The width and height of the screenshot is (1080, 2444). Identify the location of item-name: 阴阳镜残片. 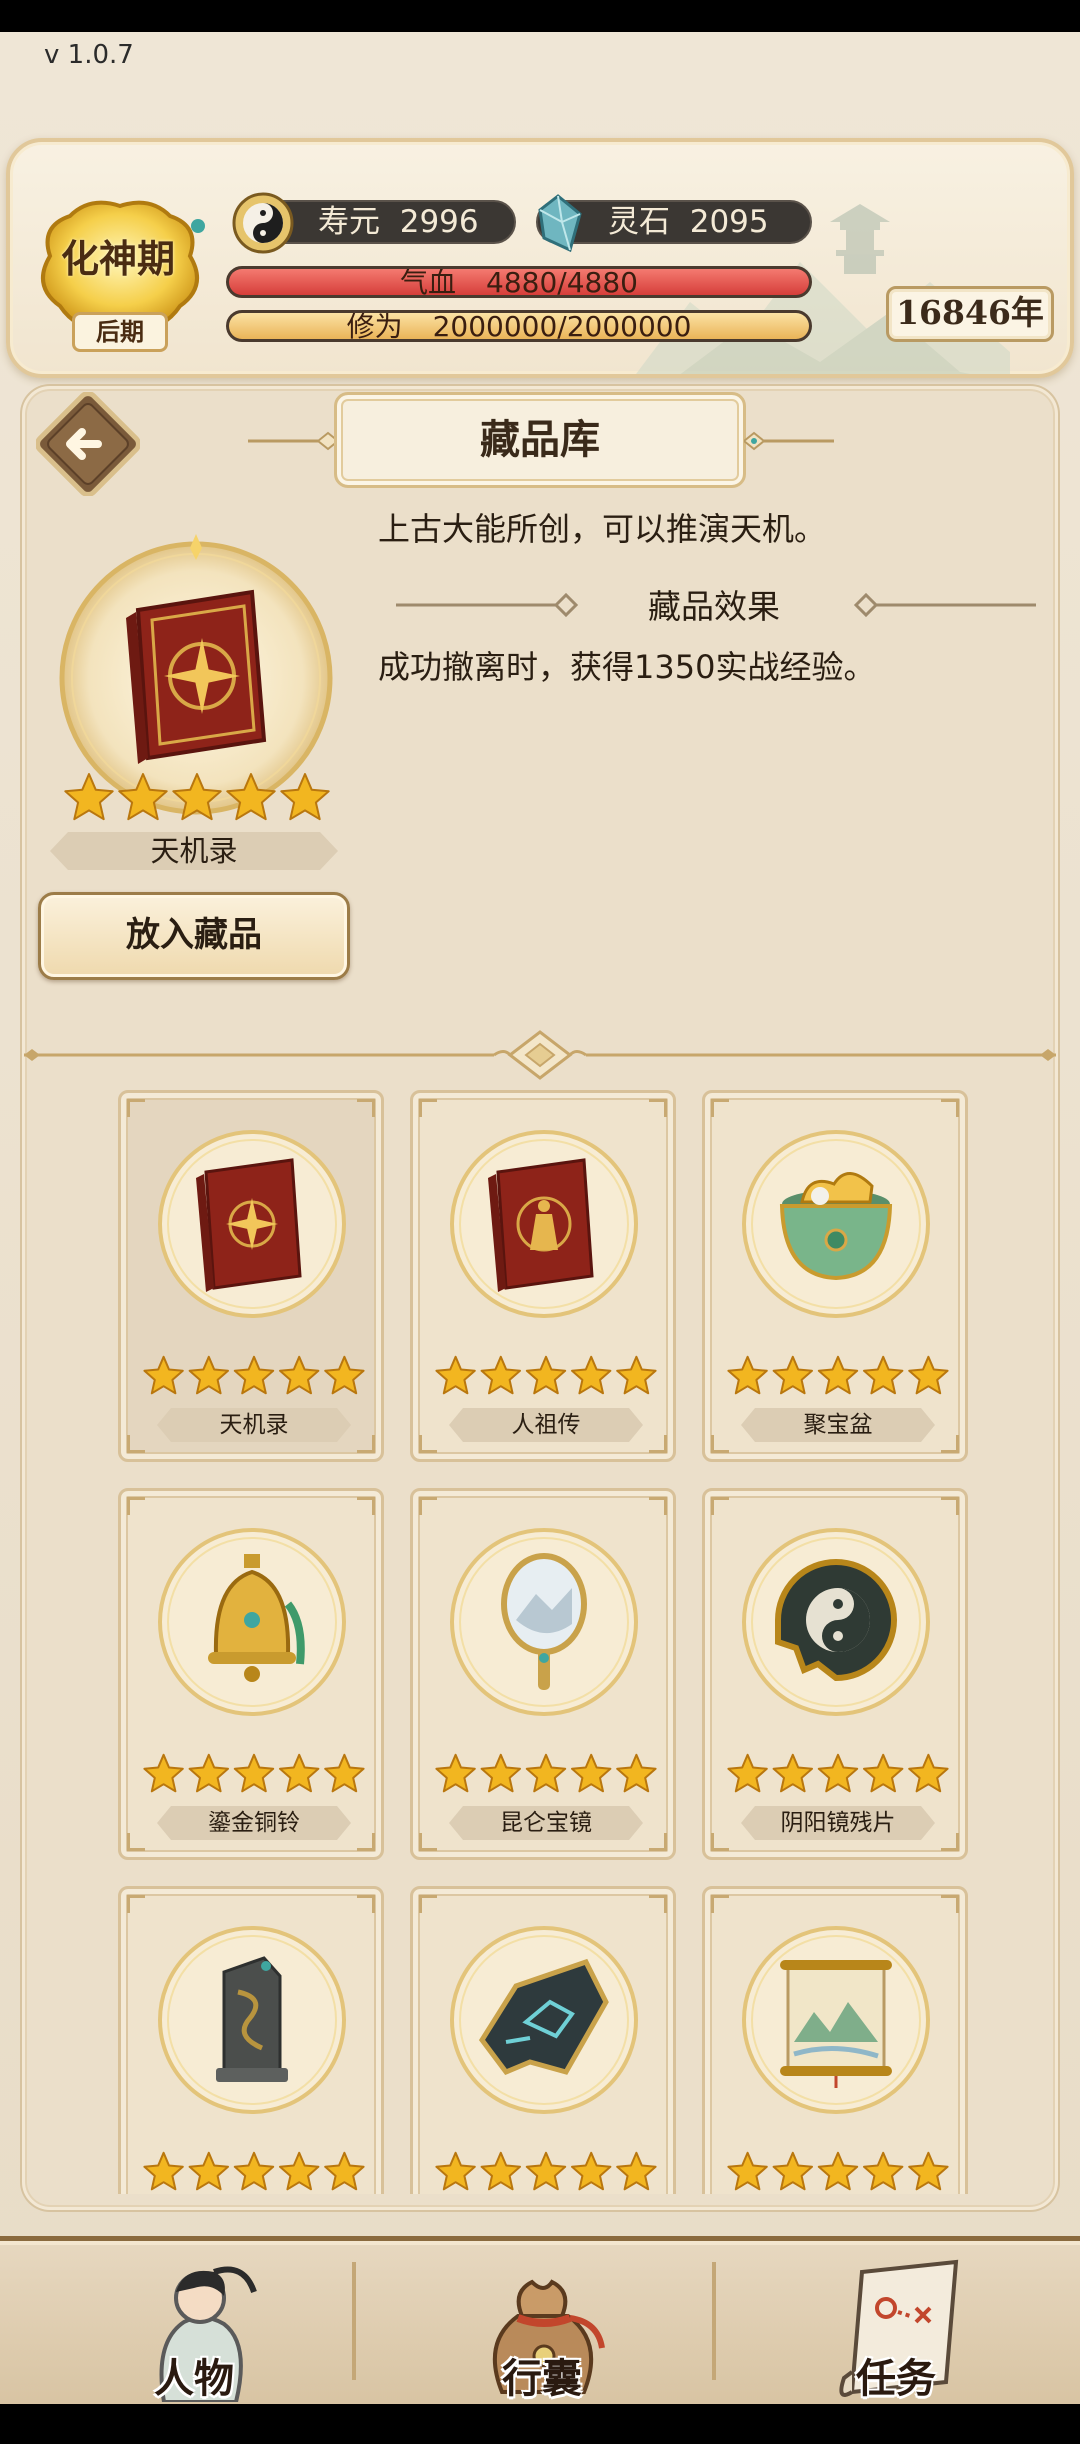
(838, 1823).